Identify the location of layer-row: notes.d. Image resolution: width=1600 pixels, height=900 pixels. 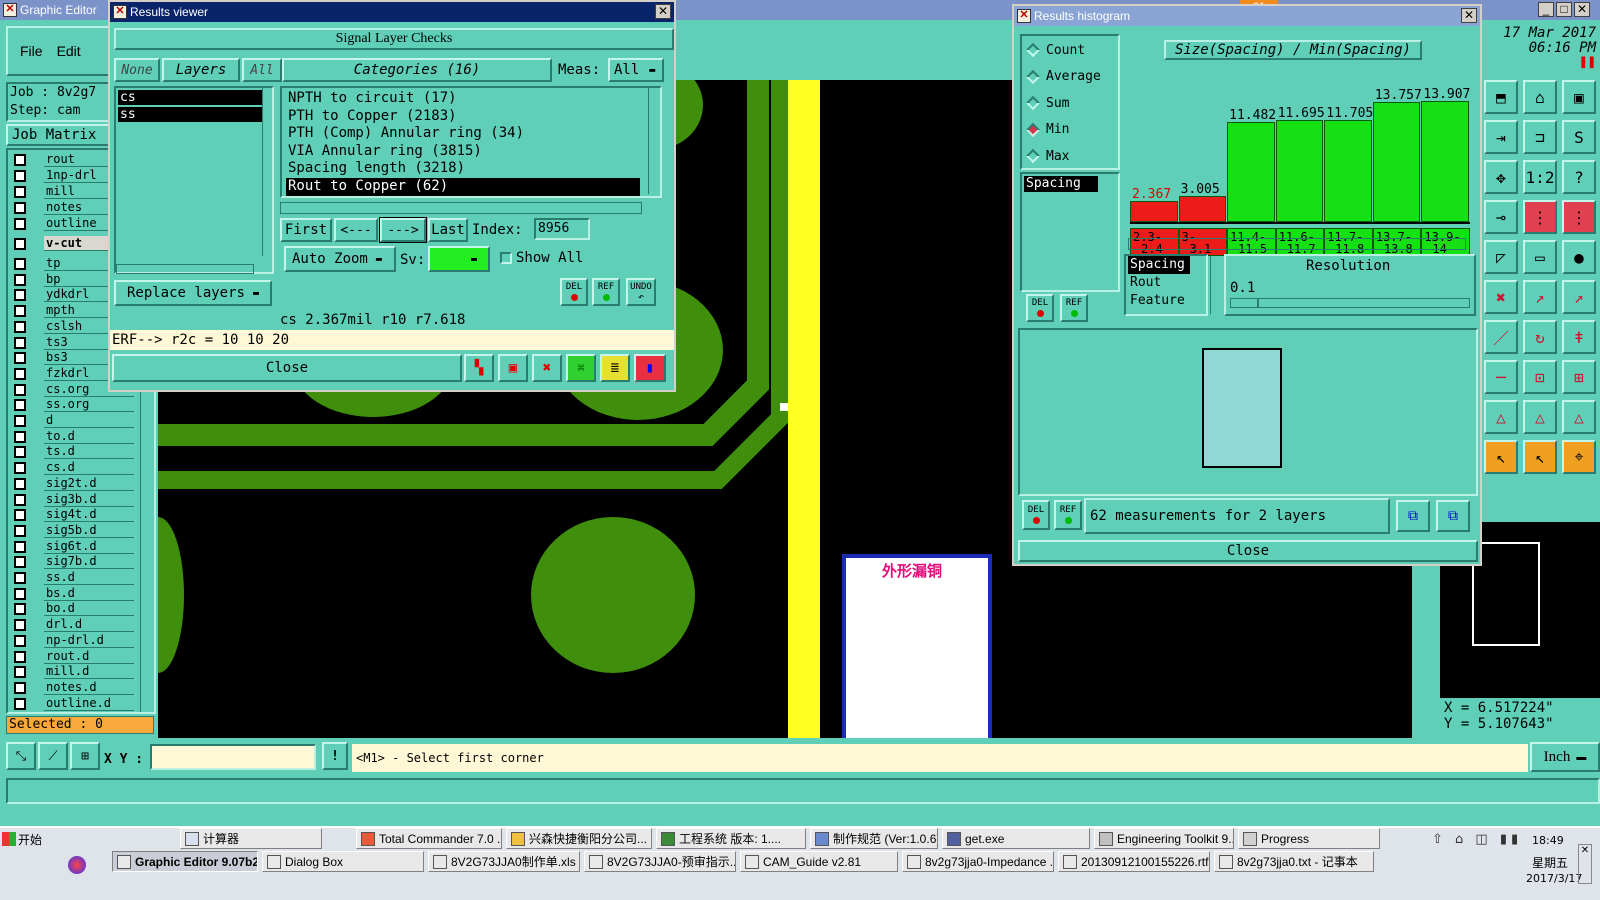
(73, 687).